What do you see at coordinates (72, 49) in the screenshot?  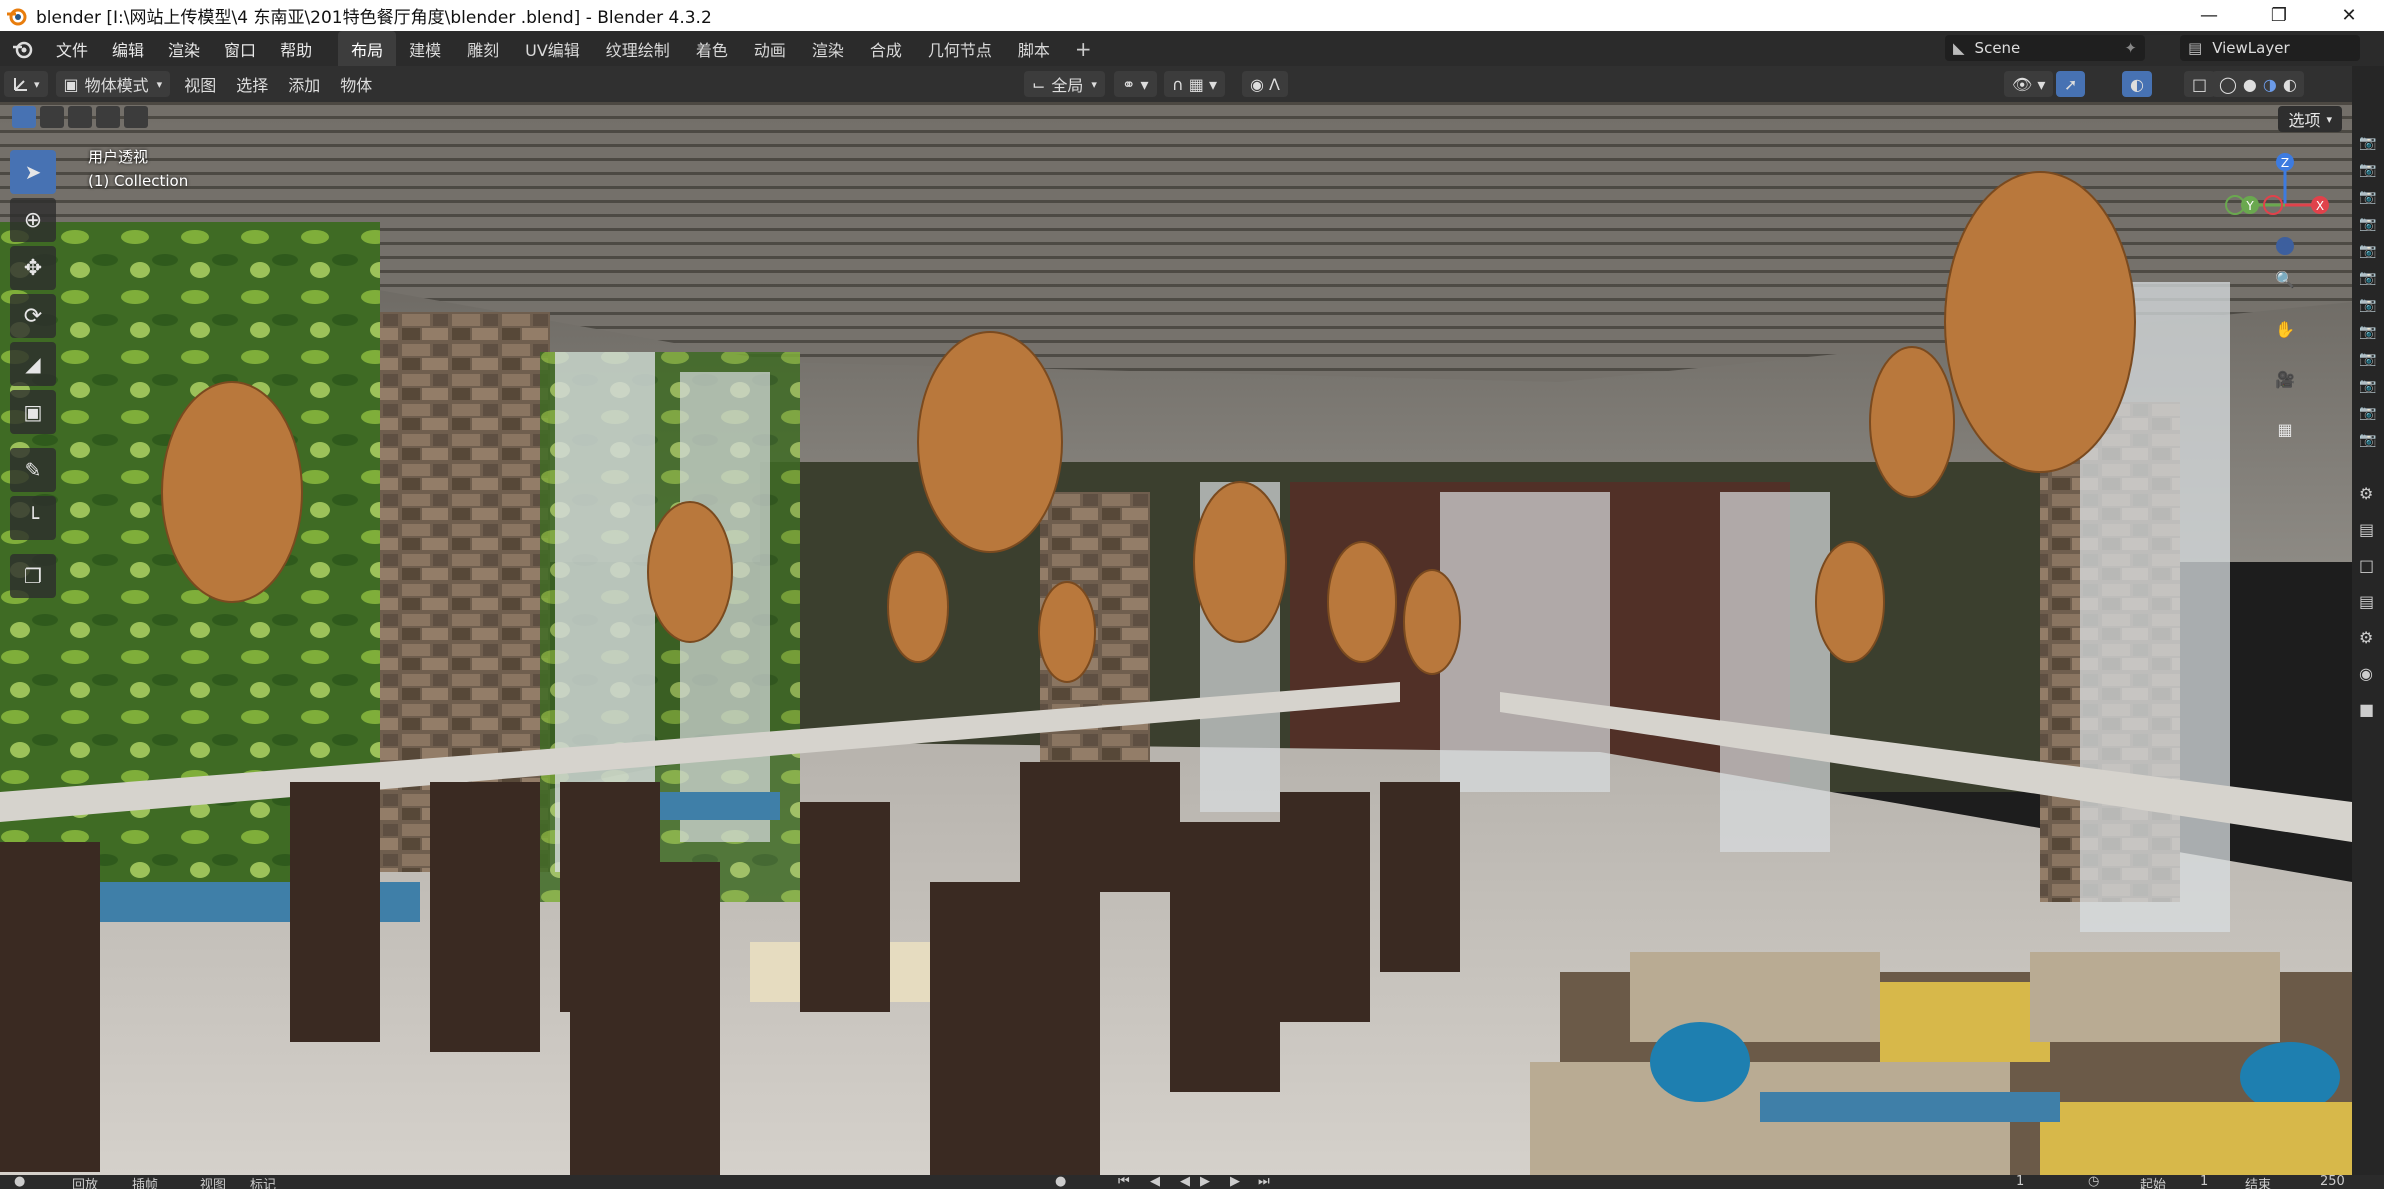 I see `menu-file: 文件` at bounding box center [72, 49].